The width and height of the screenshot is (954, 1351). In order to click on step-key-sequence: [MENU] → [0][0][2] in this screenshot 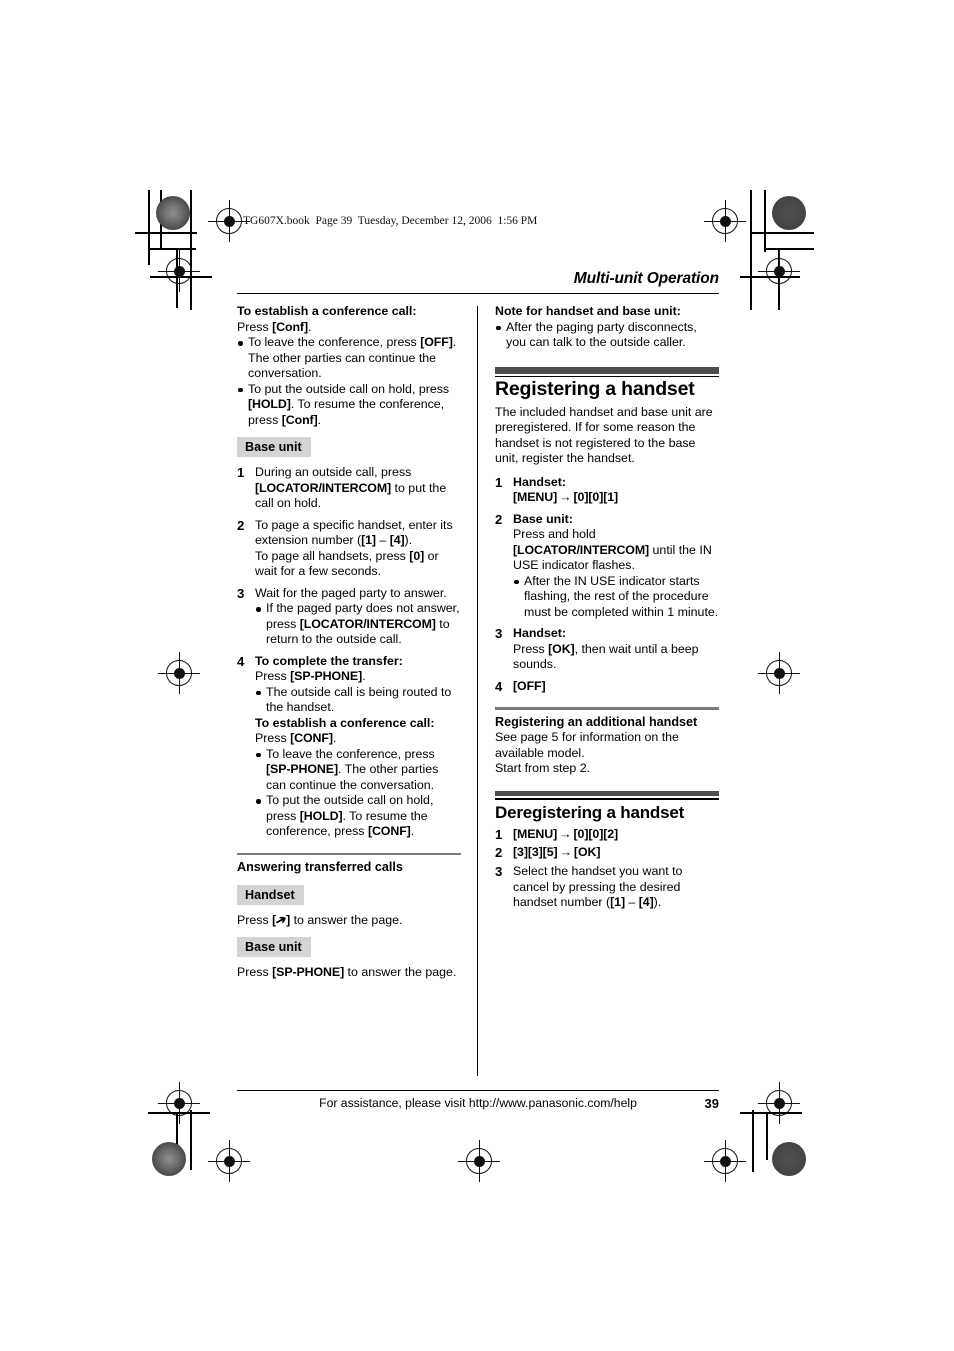, I will do `click(616, 835)`.